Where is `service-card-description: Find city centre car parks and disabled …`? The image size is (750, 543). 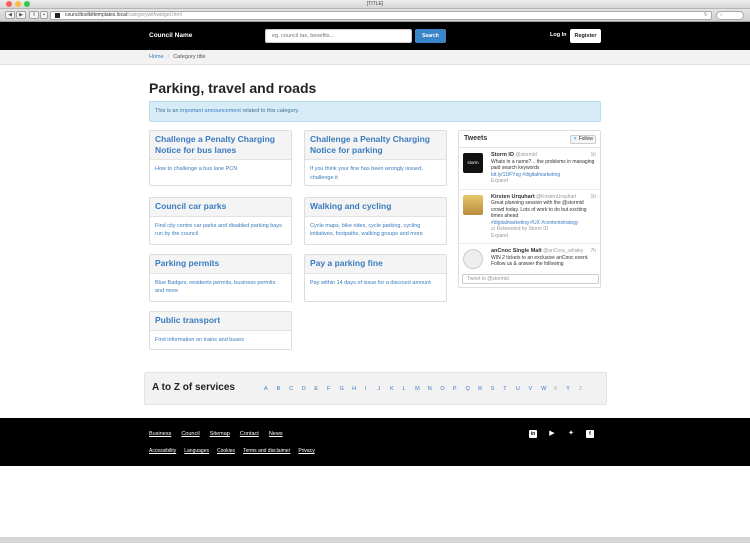 service-card-description: Find city centre car parks and disabled … is located at coordinates (220, 231).